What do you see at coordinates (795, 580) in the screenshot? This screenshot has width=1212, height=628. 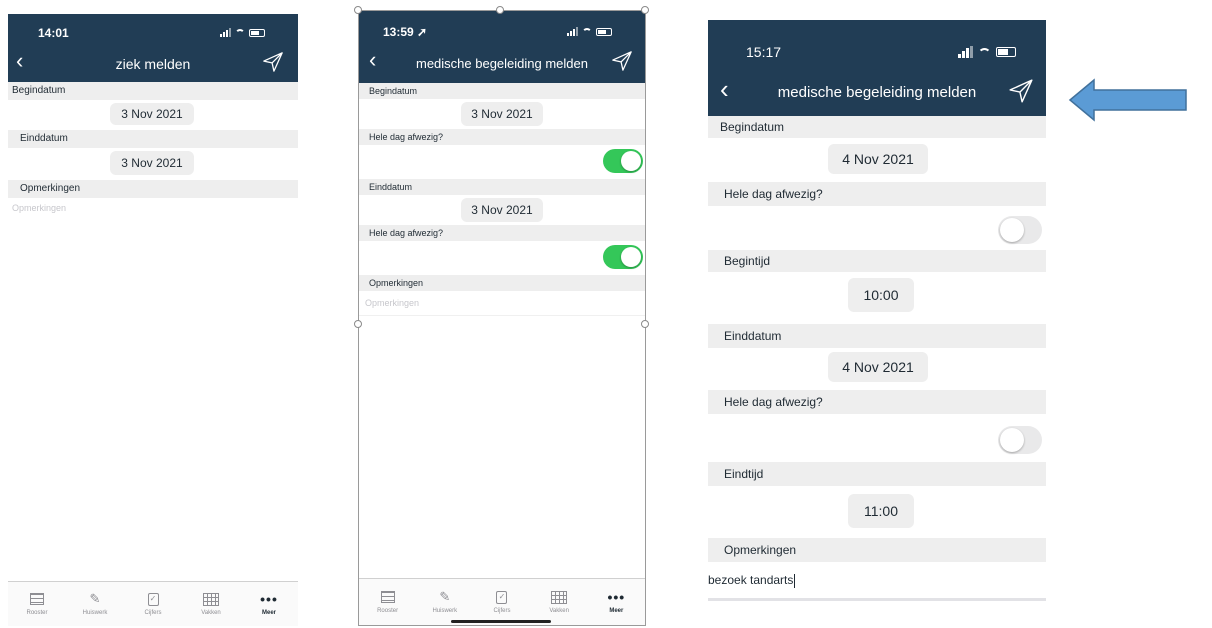 I see `text-cursor` at bounding box center [795, 580].